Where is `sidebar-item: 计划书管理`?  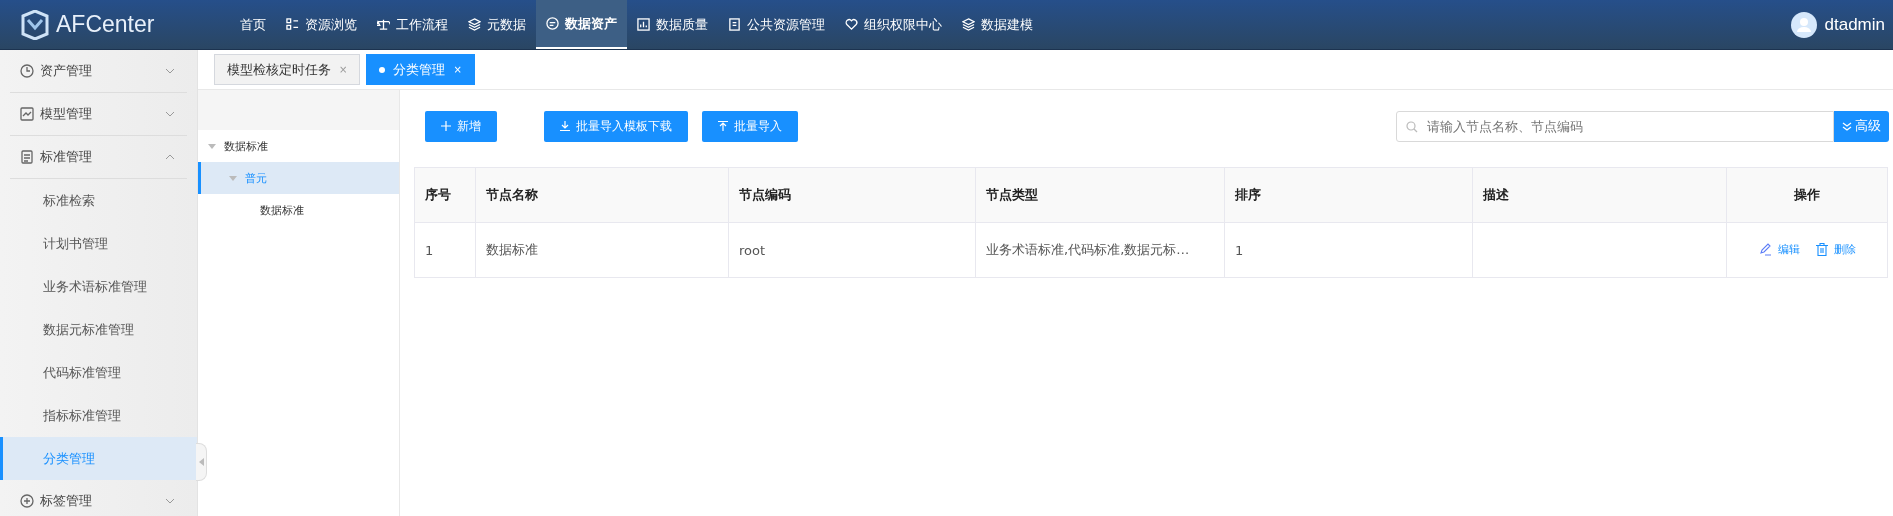 sidebar-item: 计划书管理 is located at coordinates (98, 243).